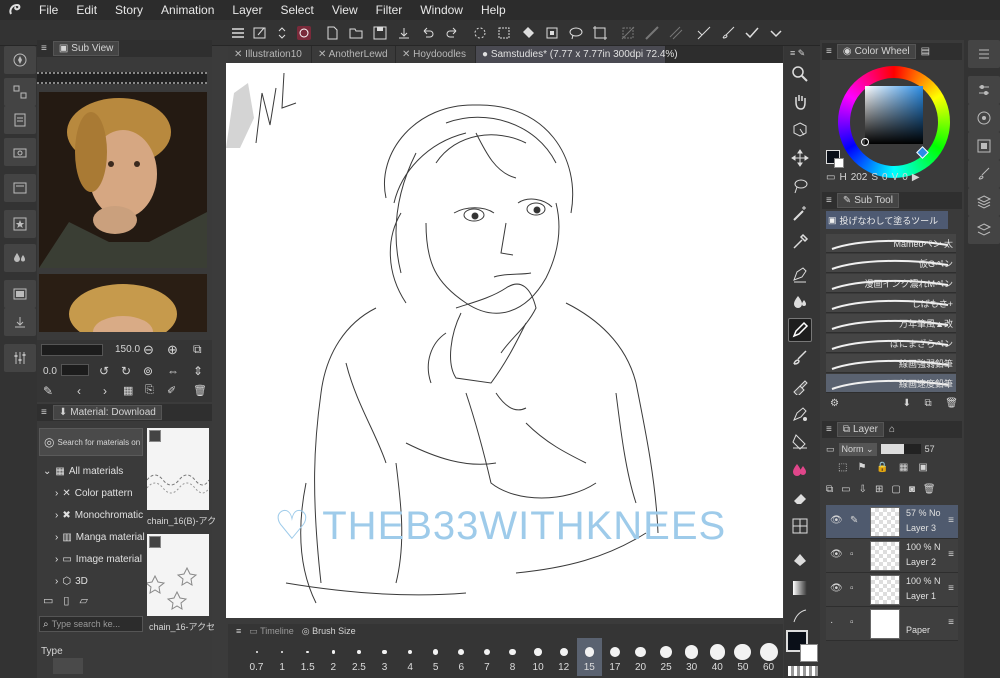 The image size is (1000, 678). I want to click on brush-size-option: 5, so click(435, 657).